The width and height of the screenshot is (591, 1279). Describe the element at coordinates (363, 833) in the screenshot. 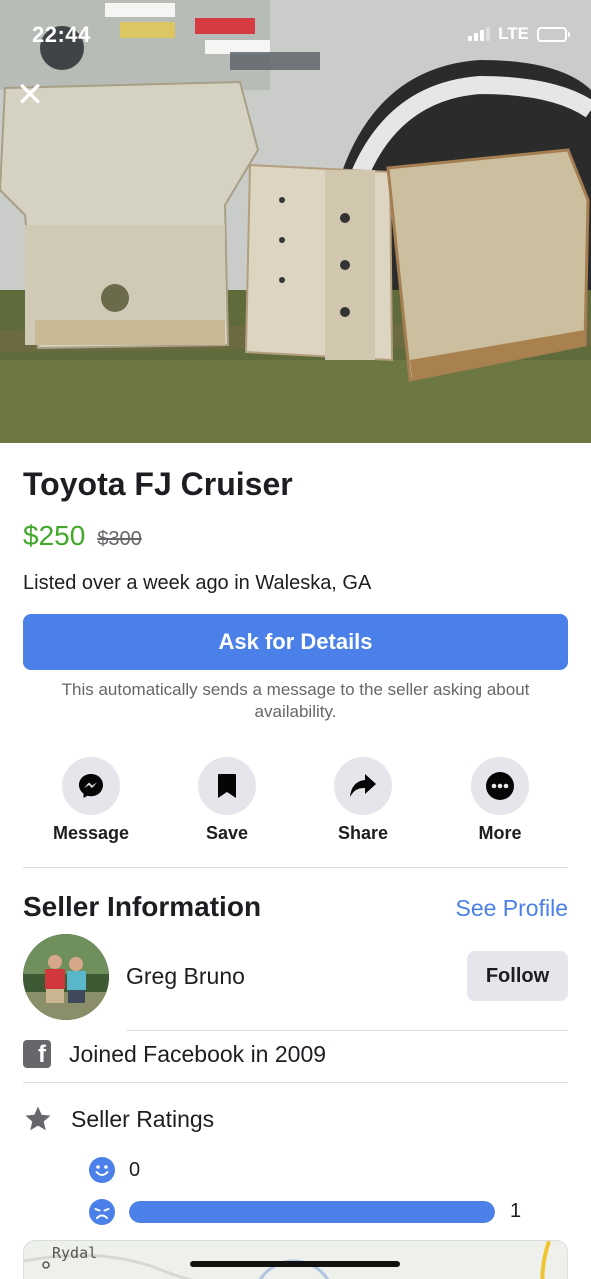

I see `share-label: Share` at that location.